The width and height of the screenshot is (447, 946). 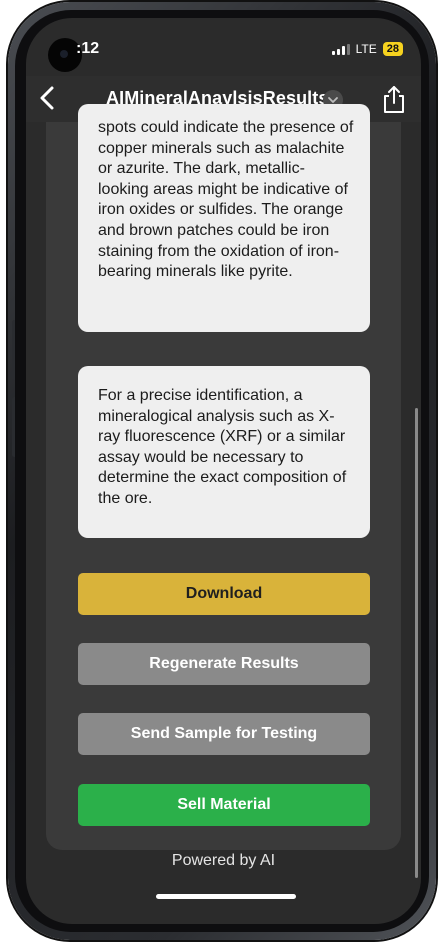 I want to click on status-indicators: LTE 28, so click(x=367, y=49).